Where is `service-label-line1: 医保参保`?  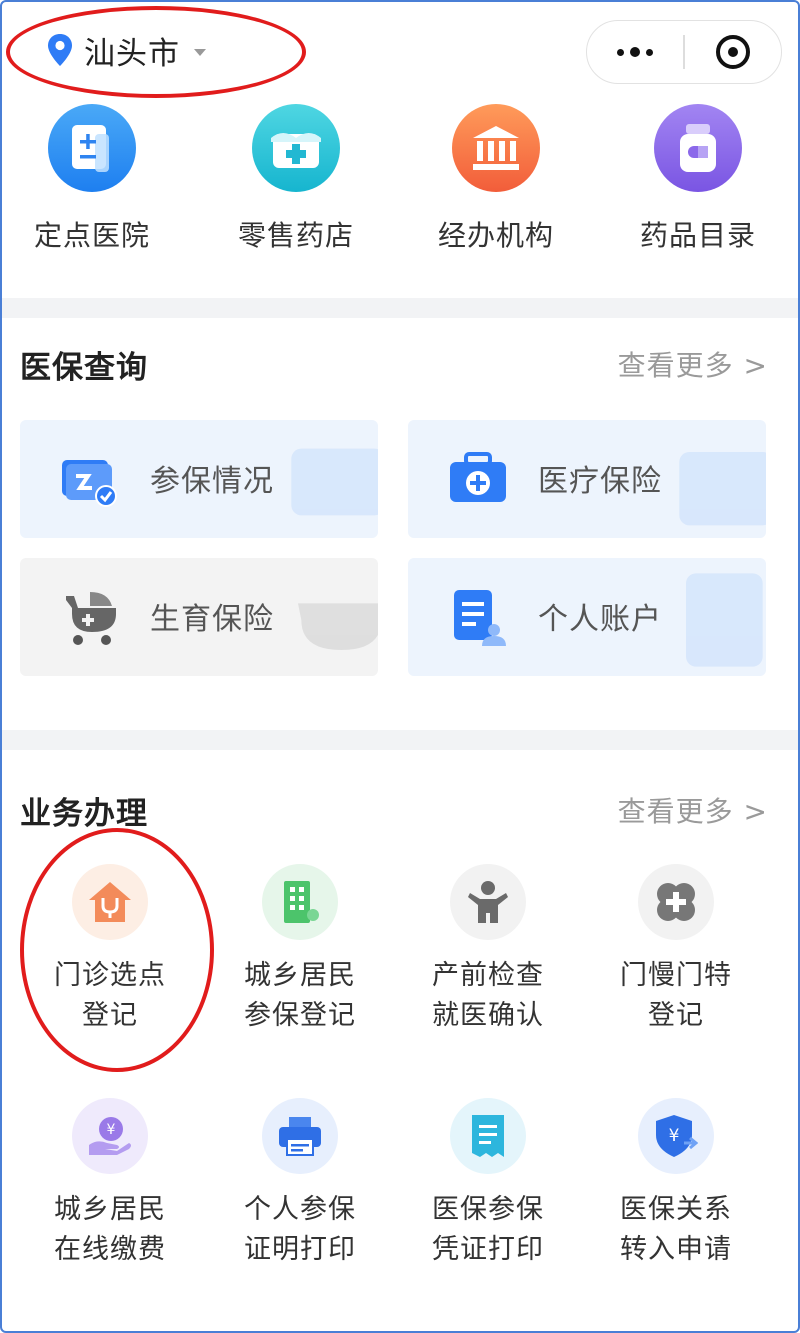
service-label-line1: 医保参保 is located at coordinates (488, 1209).